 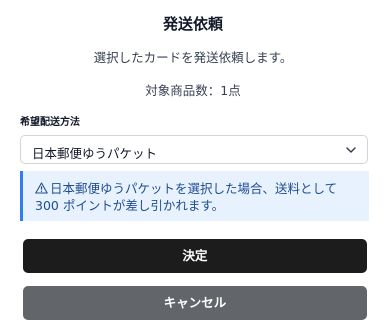 I want to click on shipping-method-value: 日本郵便ゆうパケット, so click(x=95, y=153).